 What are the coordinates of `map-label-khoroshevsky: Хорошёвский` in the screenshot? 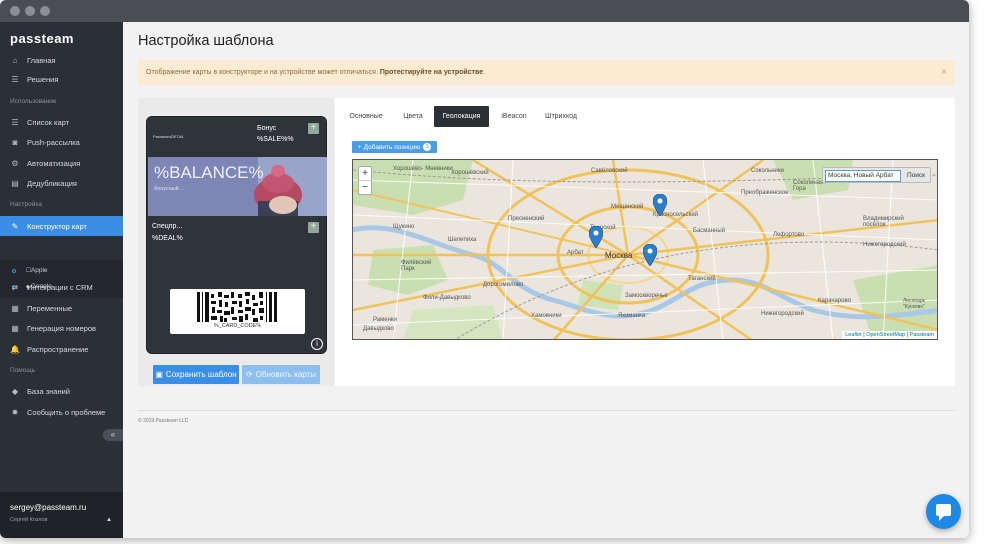 It's located at (470, 173).